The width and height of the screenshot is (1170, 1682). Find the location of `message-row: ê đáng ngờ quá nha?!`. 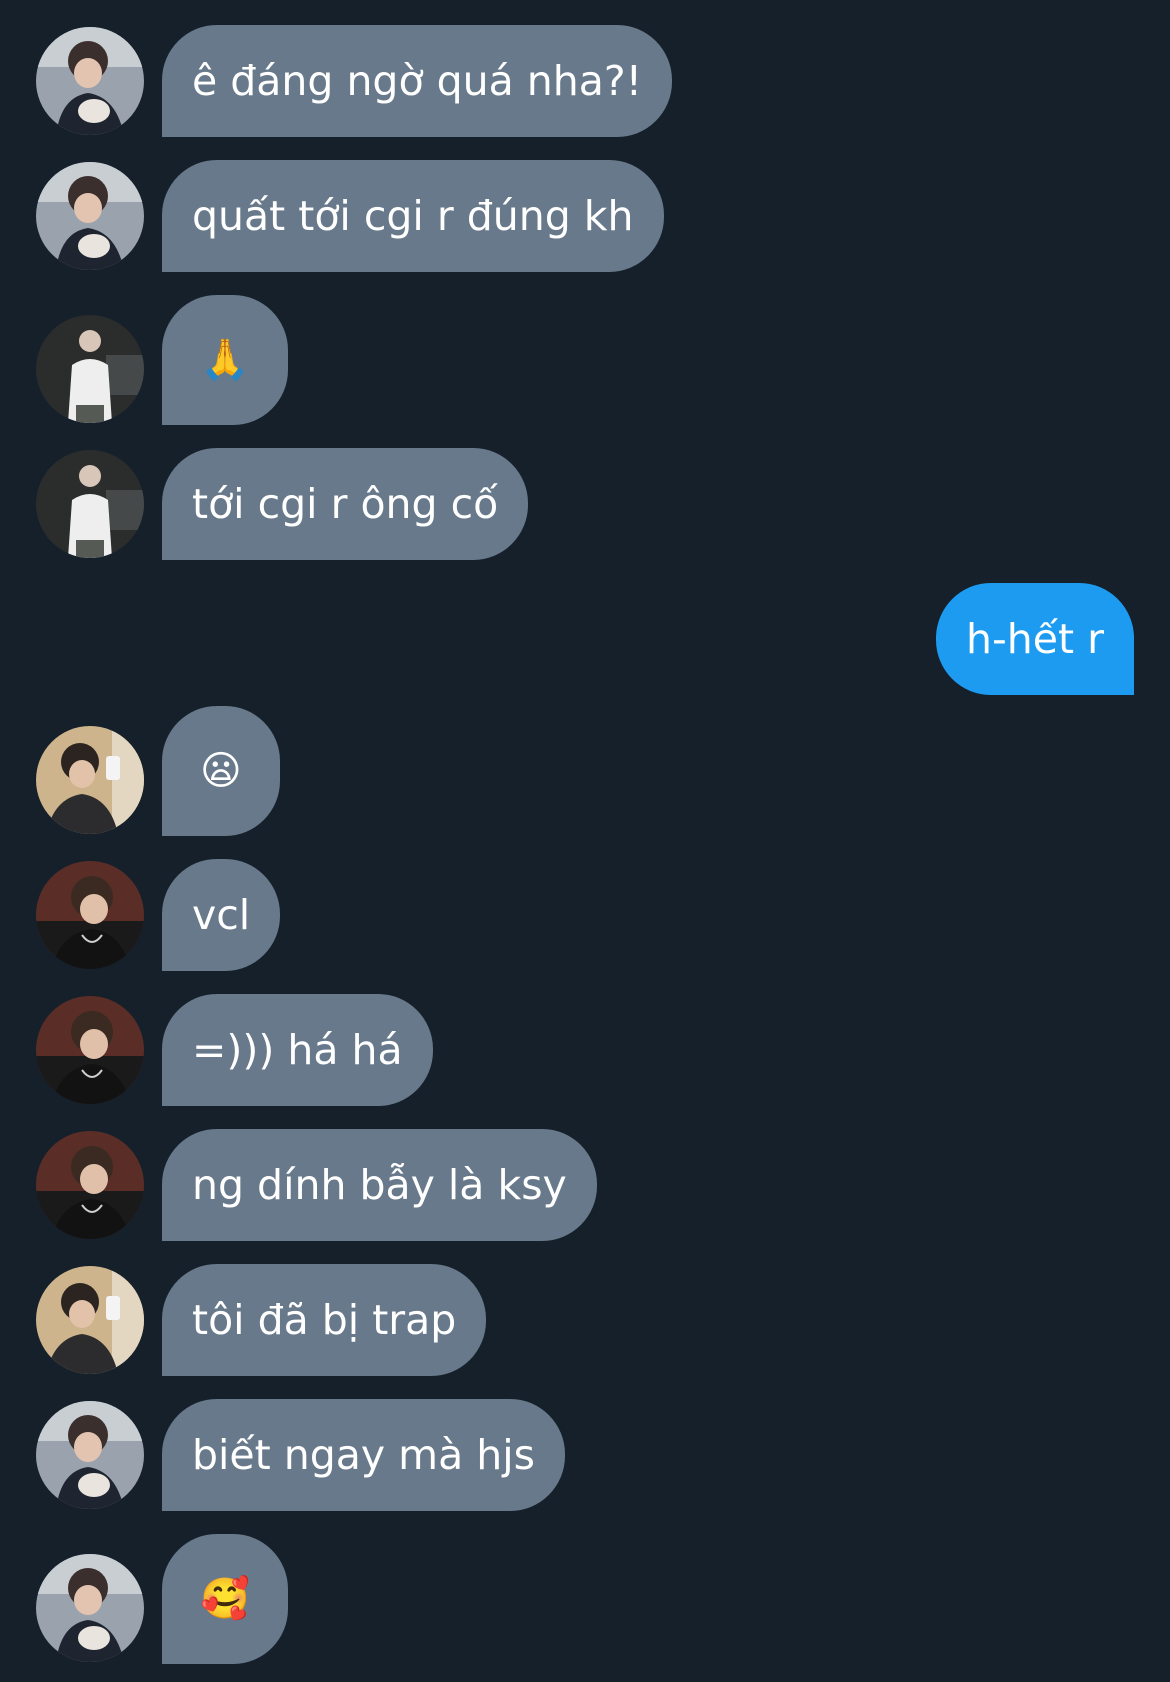

message-row: ê đáng ngờ quá nha?! is located at coordinates (585, 81).